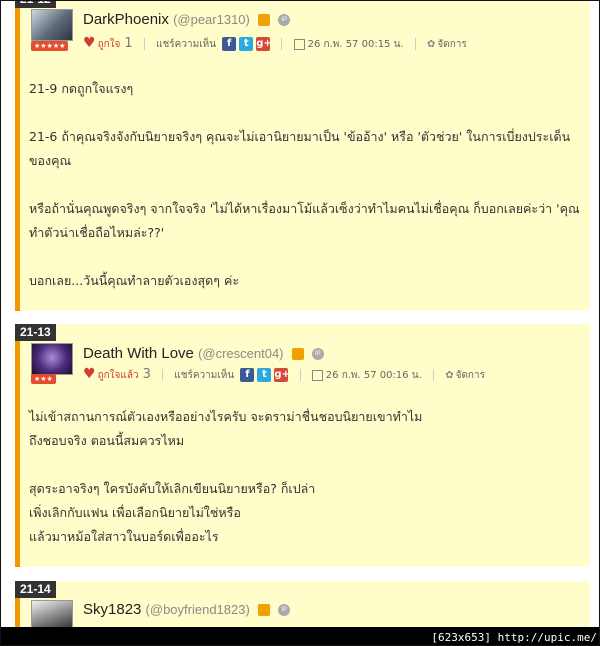  I want to click on username-line: Sky1823 (@boyfriend1823) IP, so click(187, 609).